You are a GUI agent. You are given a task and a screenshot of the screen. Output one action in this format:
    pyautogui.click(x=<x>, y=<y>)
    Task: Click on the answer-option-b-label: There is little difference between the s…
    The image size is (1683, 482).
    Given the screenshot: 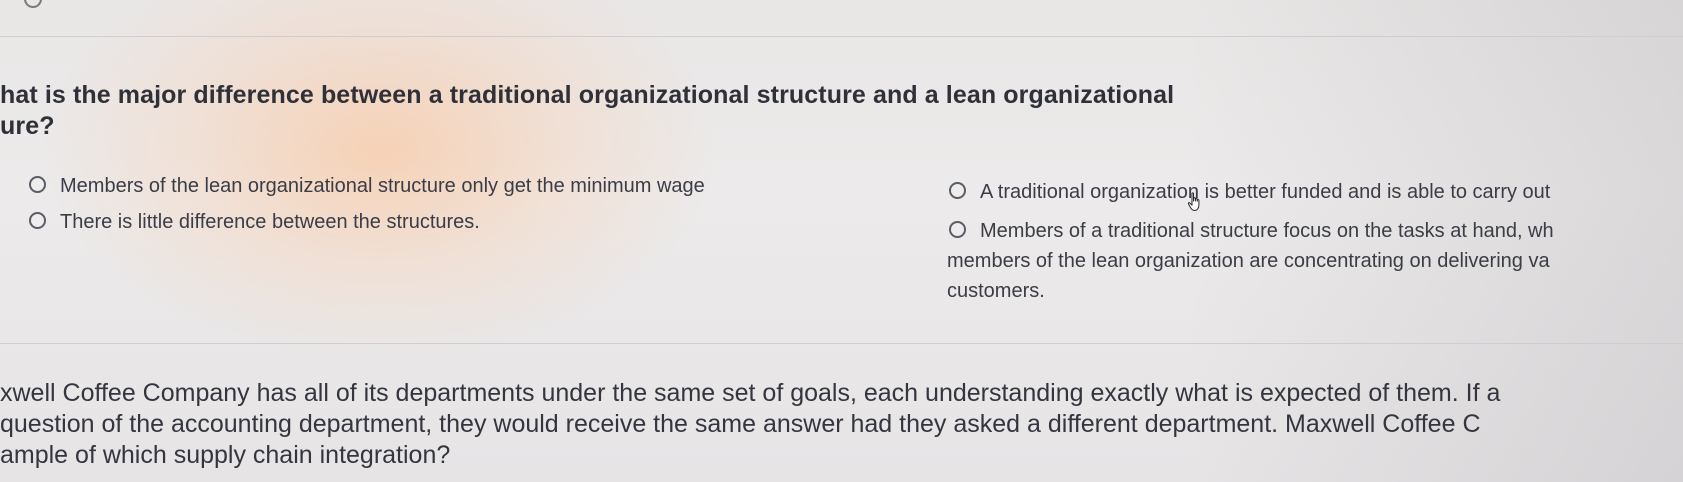 What is the action you would take?
    pyautogui.click(x=270, y=222)
    